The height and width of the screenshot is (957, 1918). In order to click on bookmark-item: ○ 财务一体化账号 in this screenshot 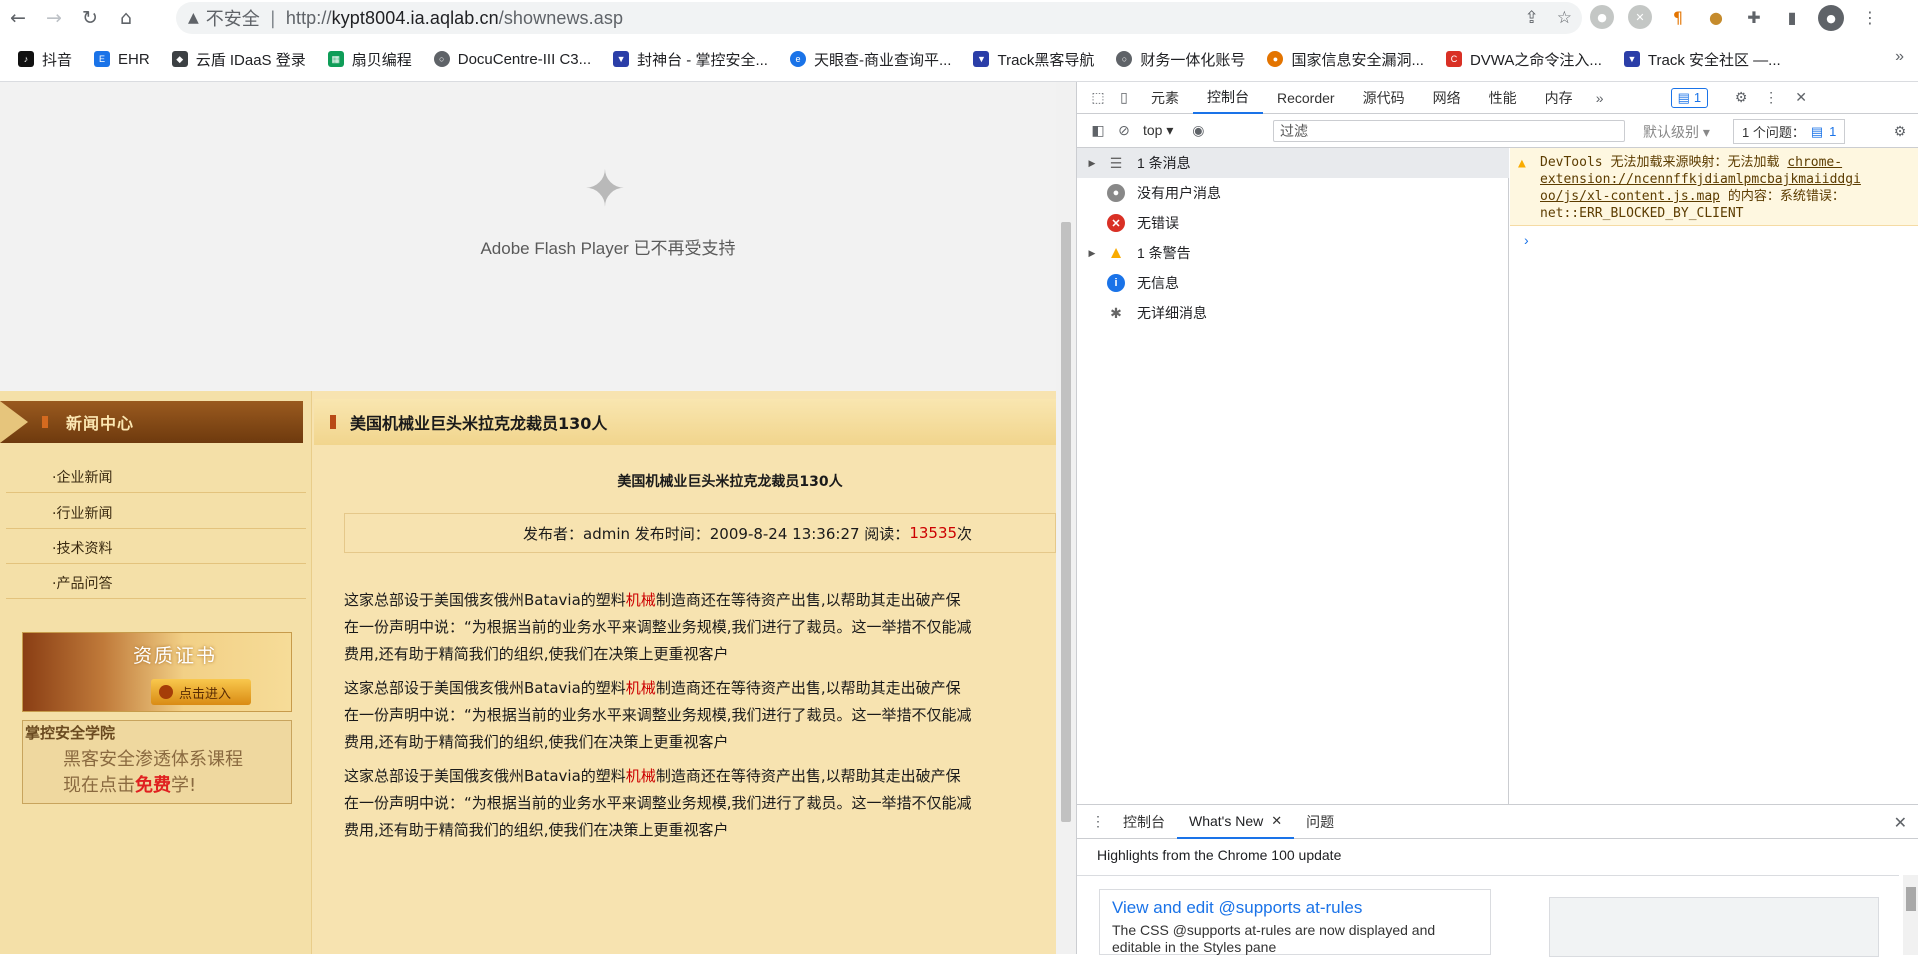, I will do `click(1180, 59)`.